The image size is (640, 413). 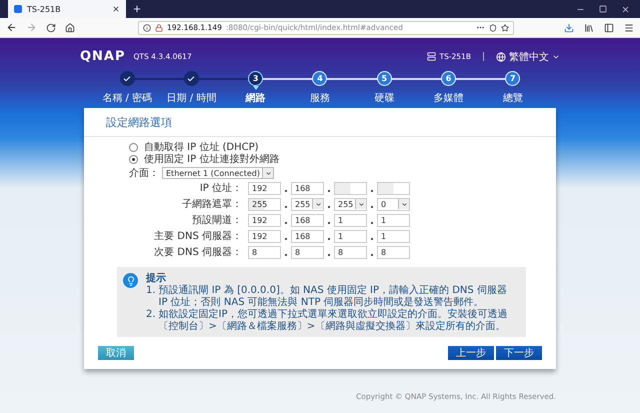 What do you see at coordinates (211, 204) in the screenshot?
I see `field-label: 子網路遮罩：` at bounding box center [211, 204].